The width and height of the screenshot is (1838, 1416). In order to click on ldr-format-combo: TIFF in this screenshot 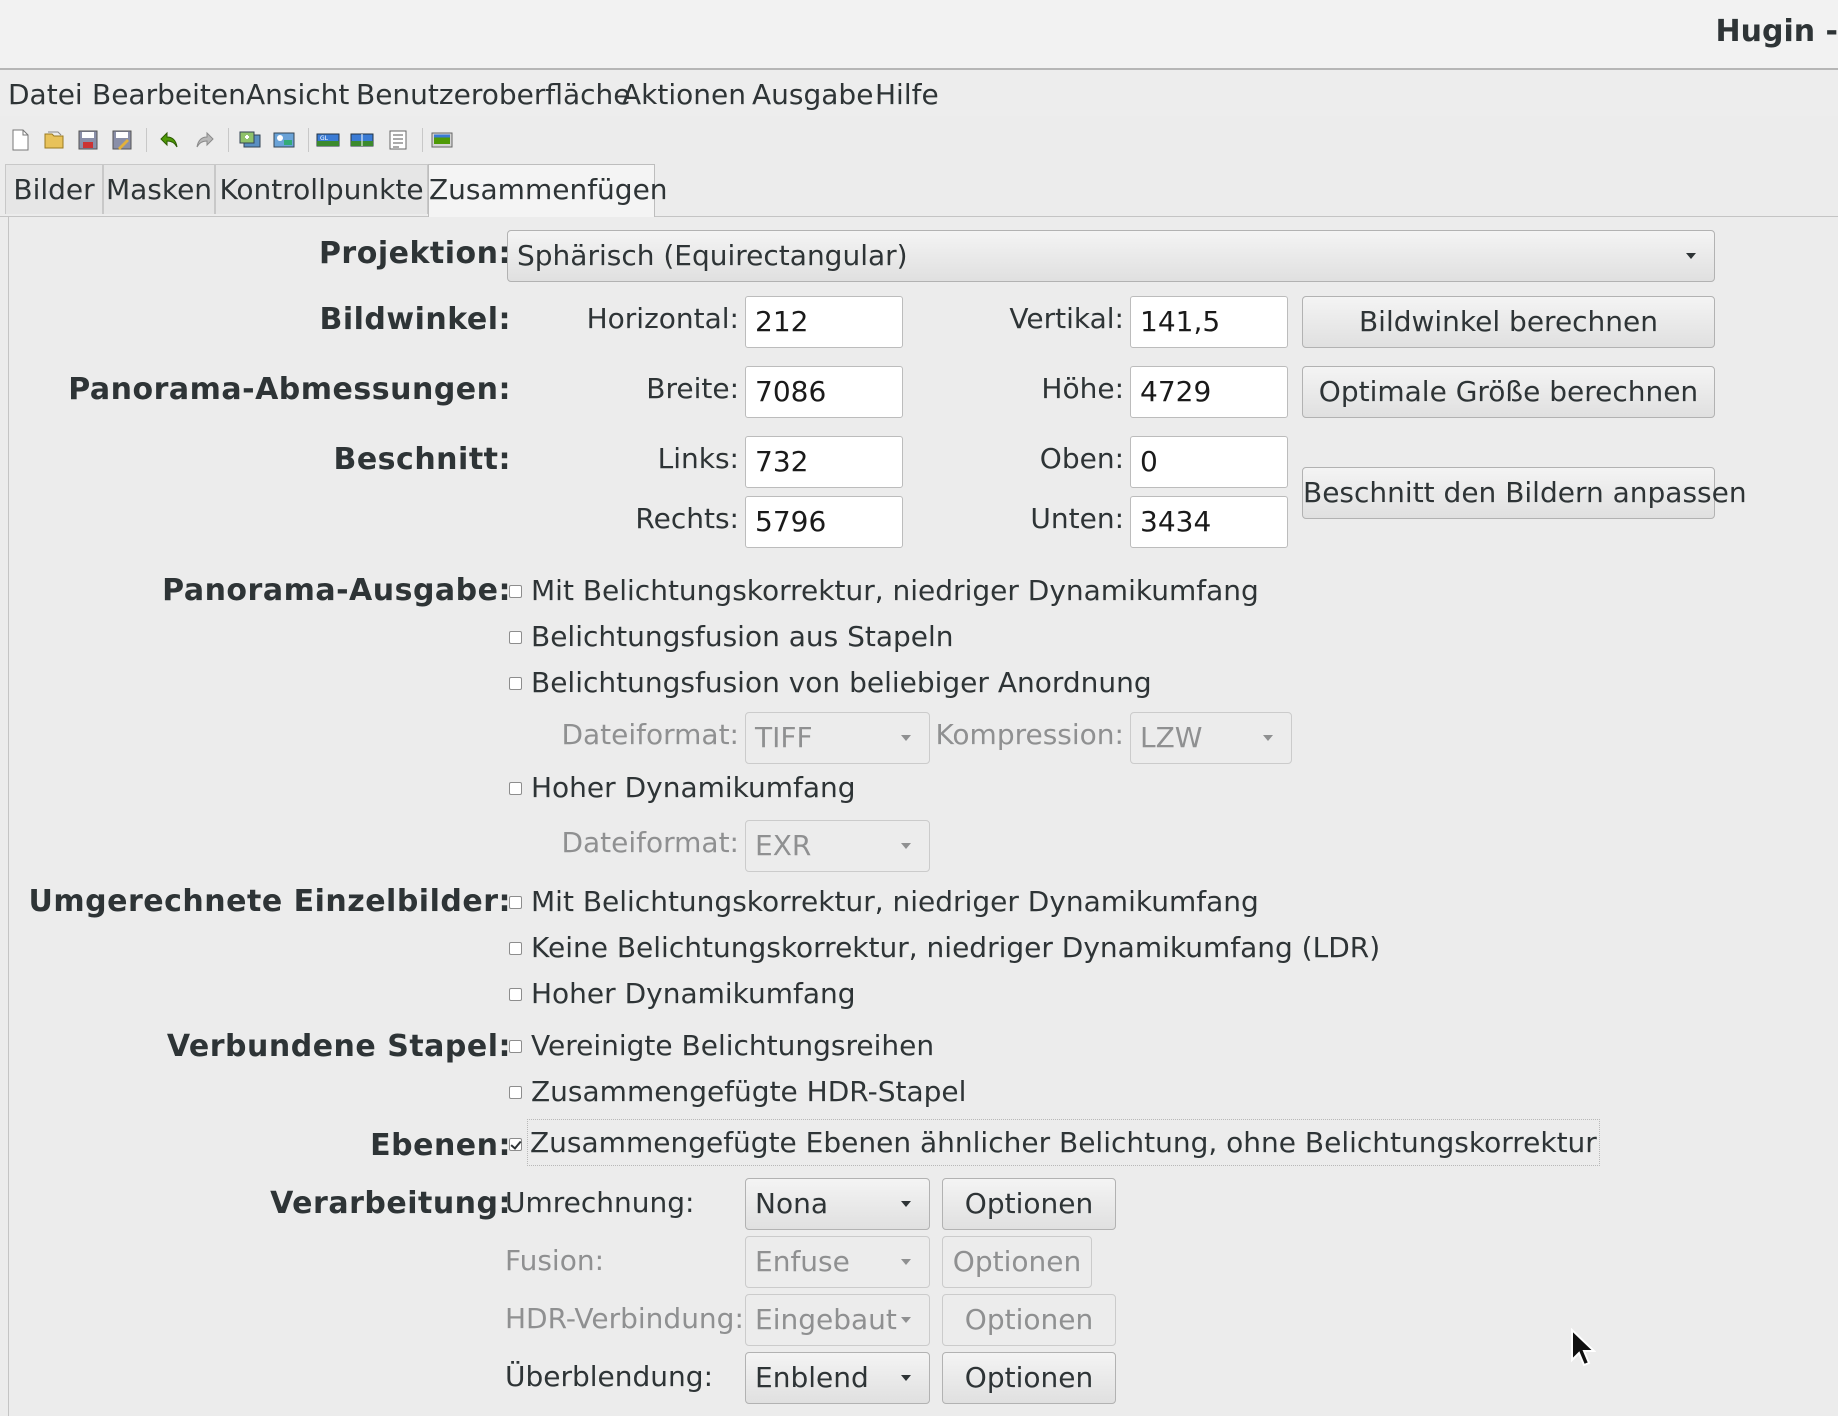, I will do `click(837, 738)`.